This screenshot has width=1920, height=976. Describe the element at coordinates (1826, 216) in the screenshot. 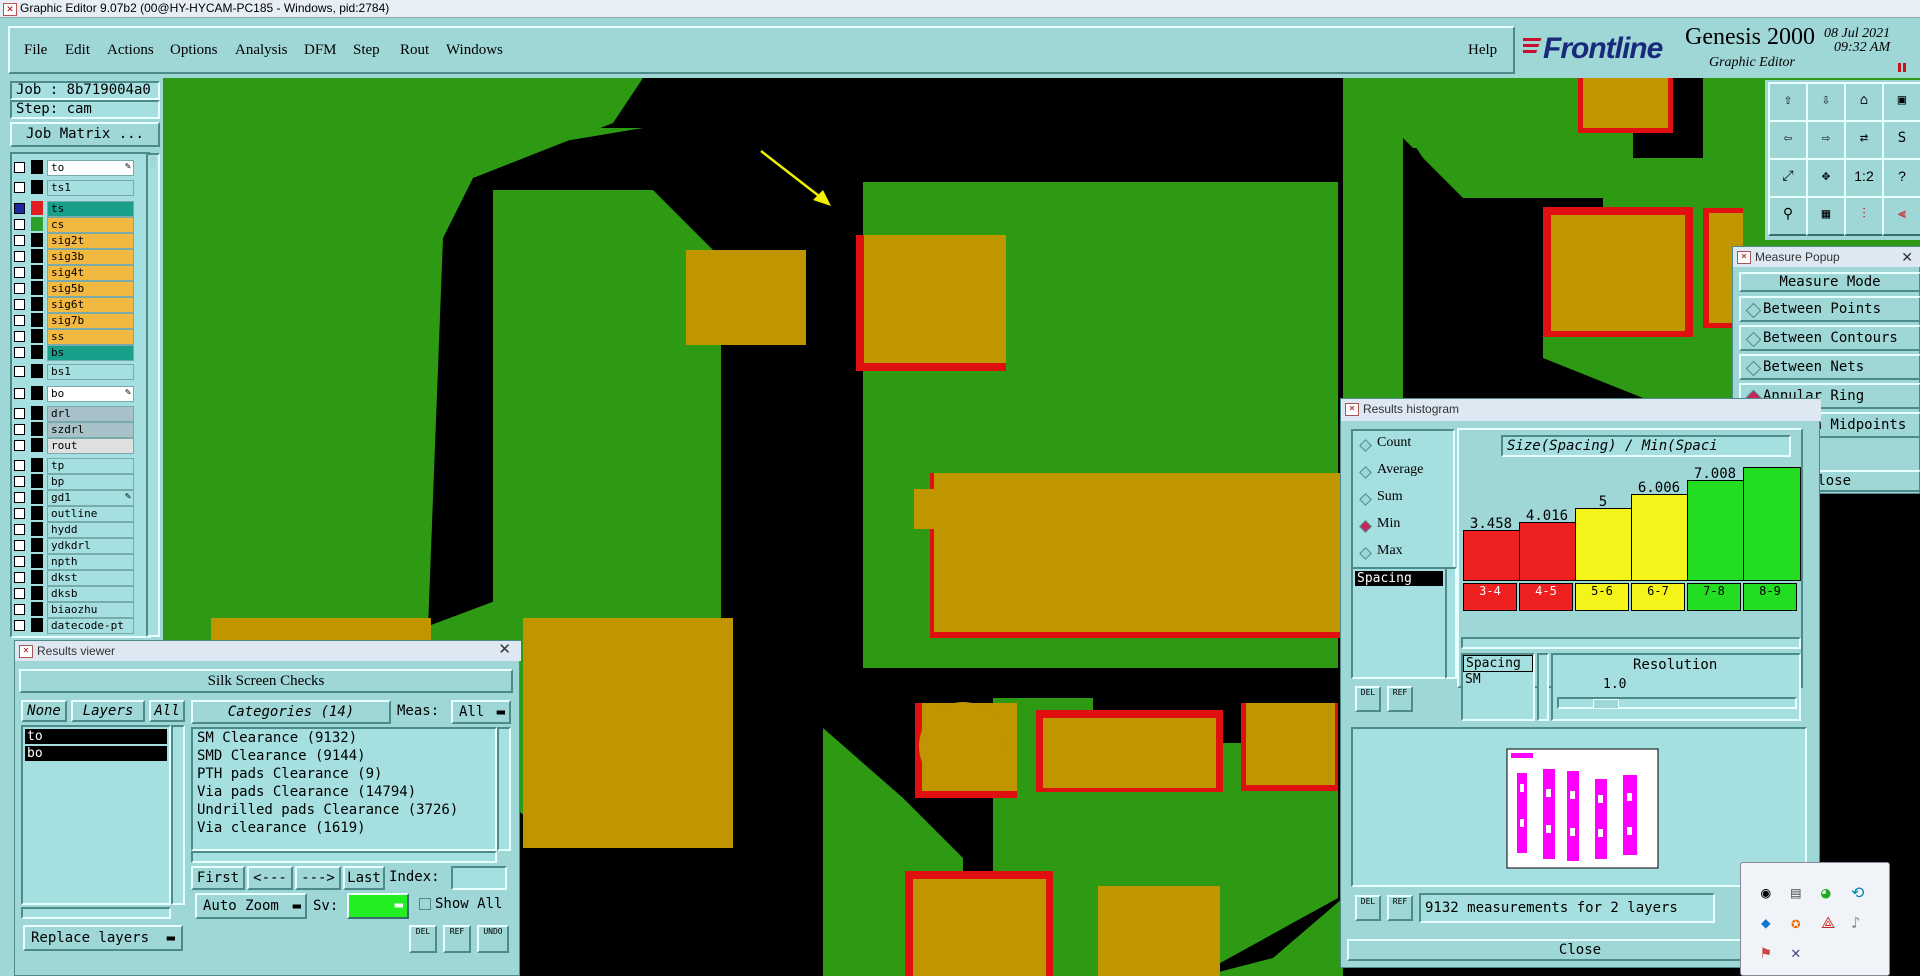

I see `grid-icon: ▦` at that location.